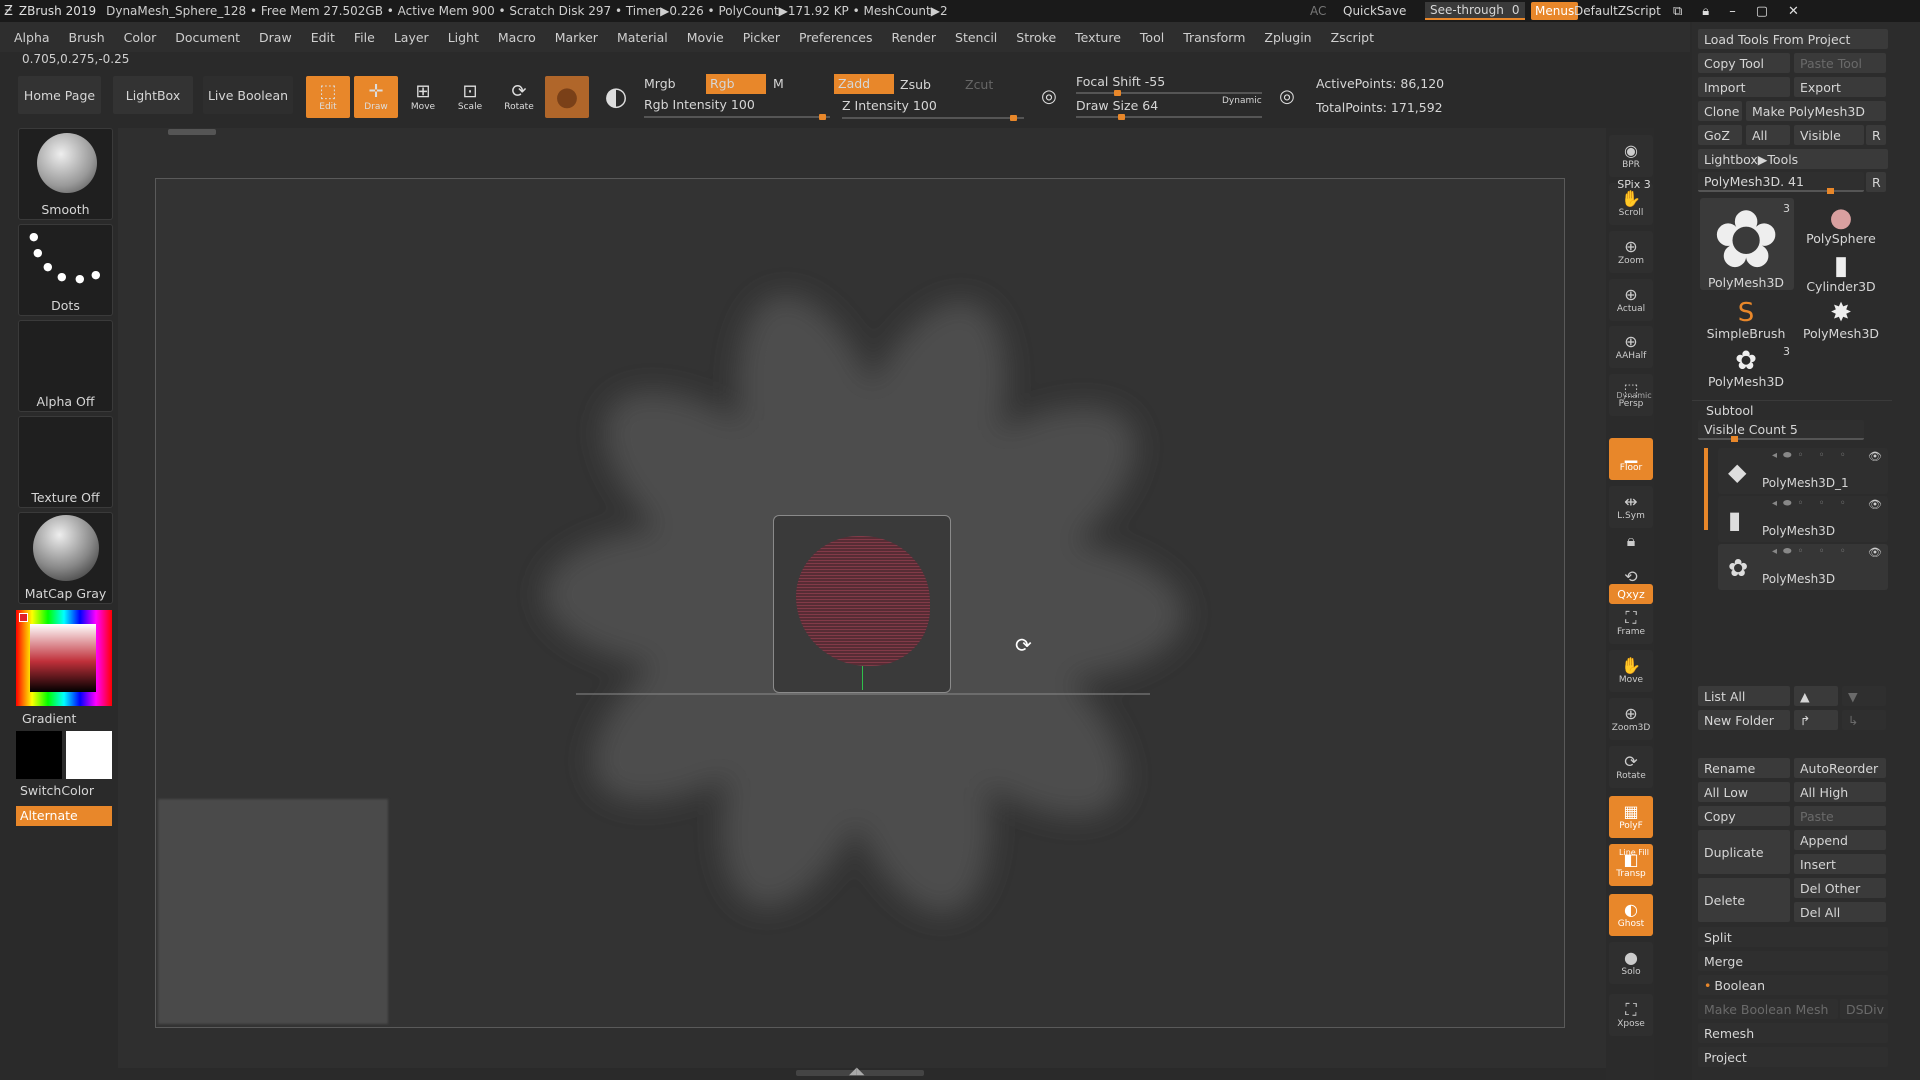  Describe the element at coordinates (1781, 182) in the screenshot. I see `polymesh-slider: PolyMesh3D. 41` at that location.